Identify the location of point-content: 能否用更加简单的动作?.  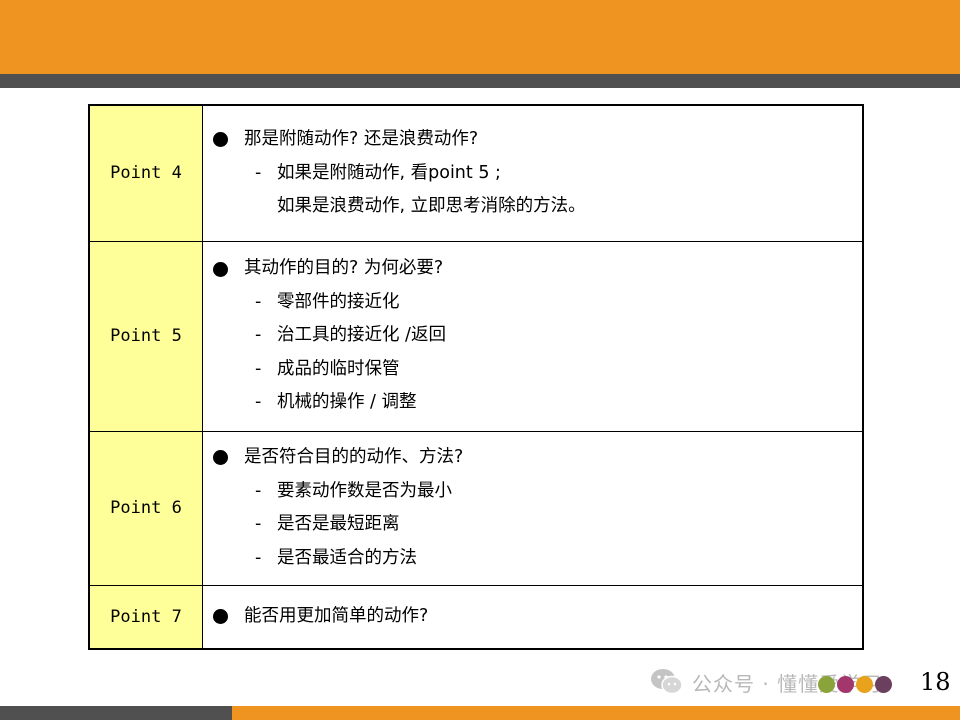
(533, 617).